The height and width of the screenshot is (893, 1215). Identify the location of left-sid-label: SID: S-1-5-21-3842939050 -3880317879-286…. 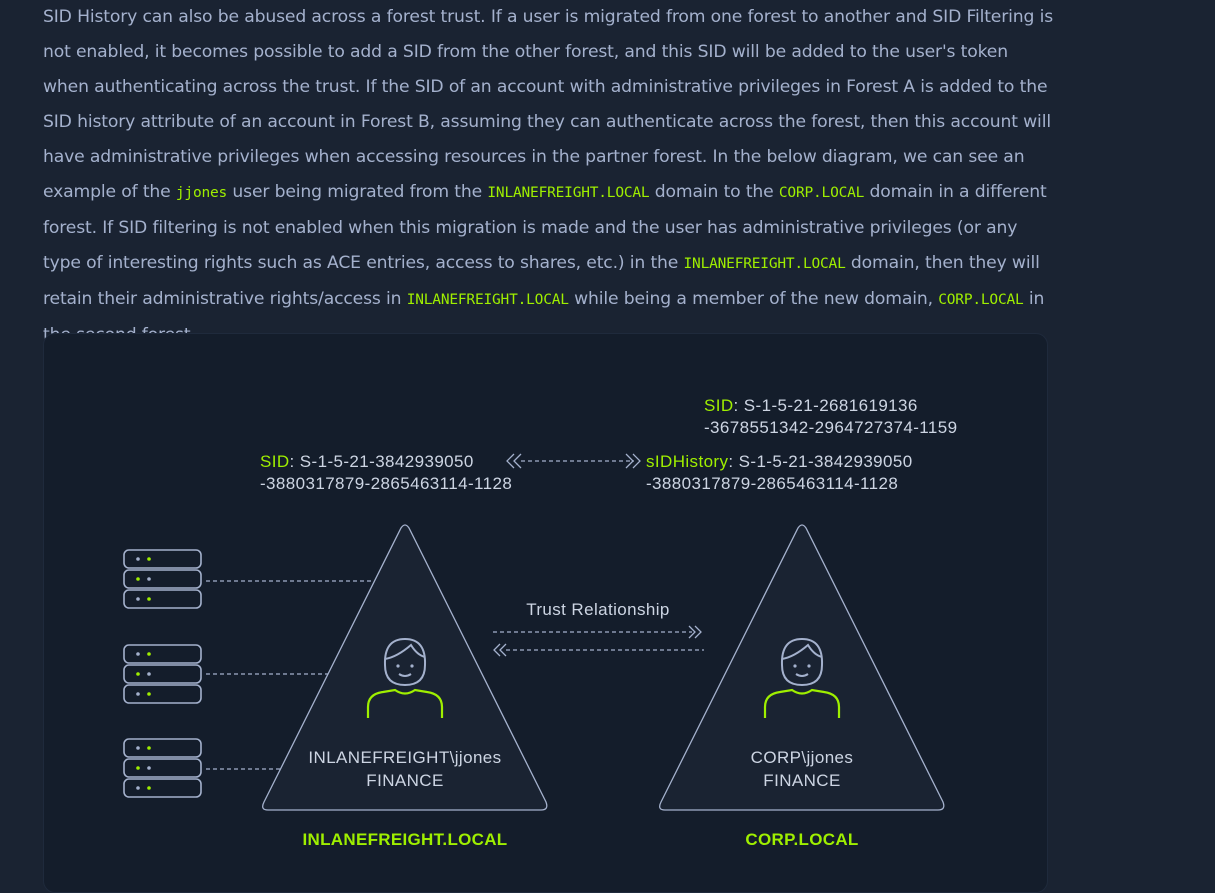
(386, 472).